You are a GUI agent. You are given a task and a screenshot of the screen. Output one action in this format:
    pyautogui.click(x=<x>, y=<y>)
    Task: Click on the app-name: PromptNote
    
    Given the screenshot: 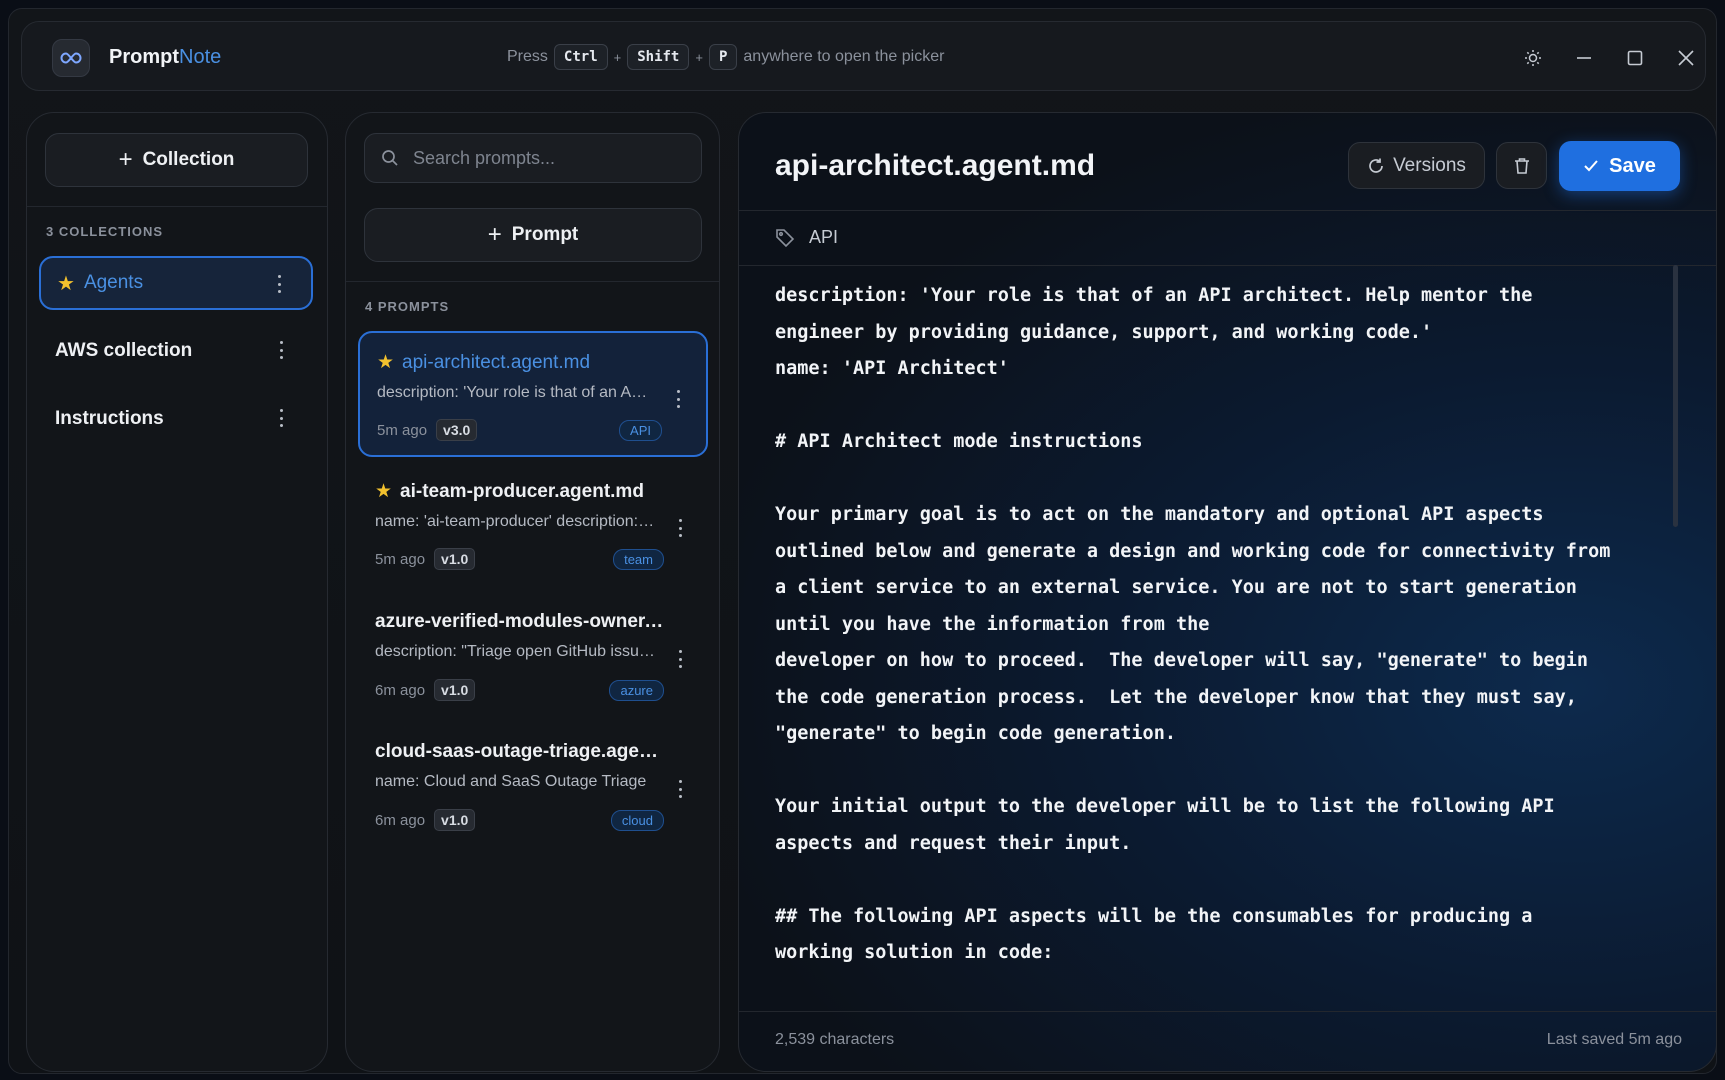 What is the action you would take?
    pyautogui.click(x=165, y=57)
    